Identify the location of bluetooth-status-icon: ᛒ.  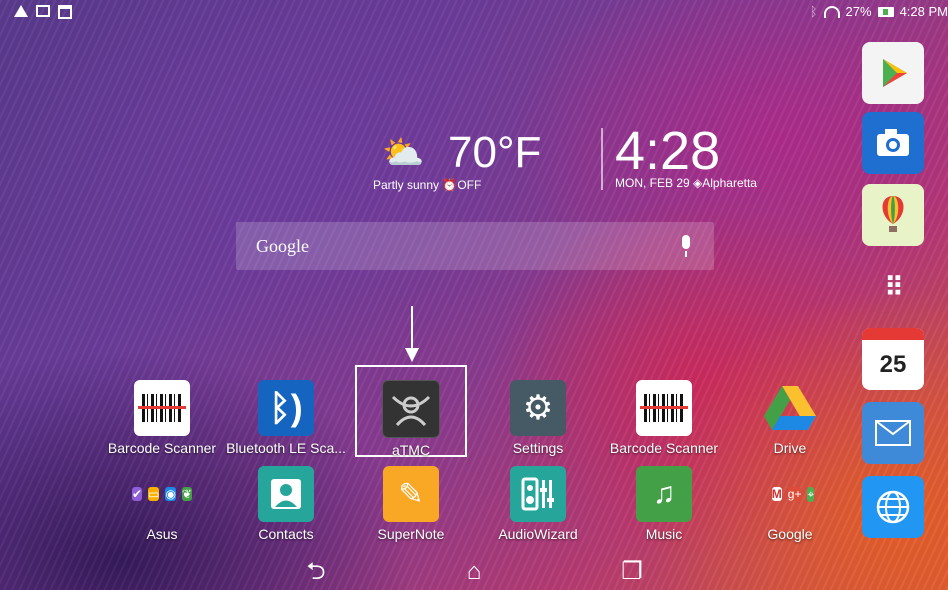
(813, 11).